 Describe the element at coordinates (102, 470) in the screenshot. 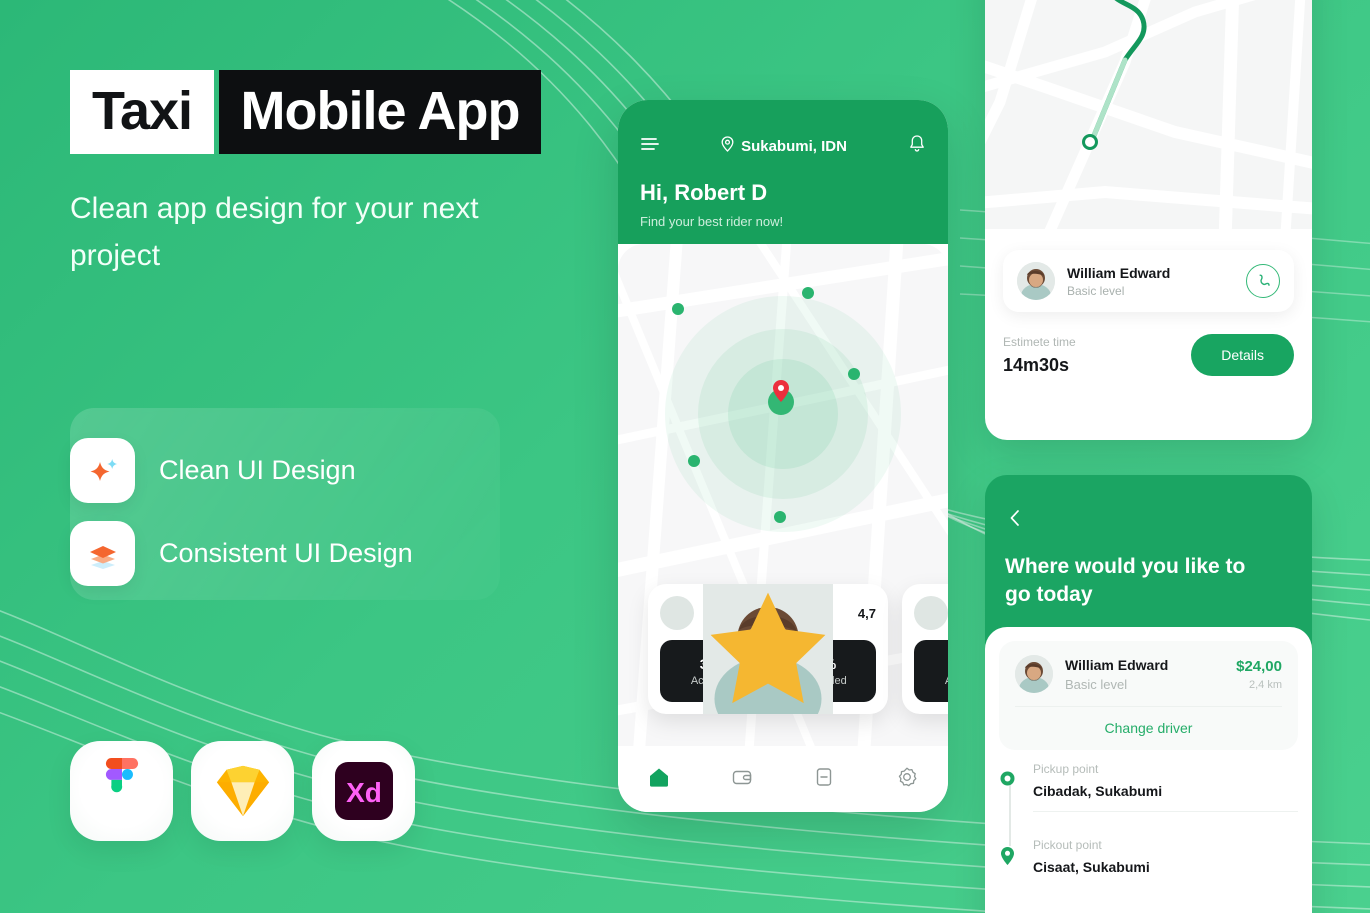

I see `sparkle-icon` at that location.